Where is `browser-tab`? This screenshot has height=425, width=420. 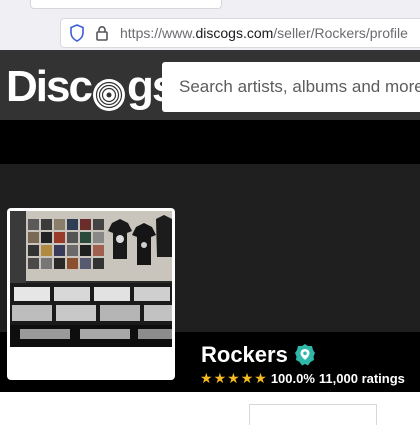
browser-tab is located at coordinates (126, 4).